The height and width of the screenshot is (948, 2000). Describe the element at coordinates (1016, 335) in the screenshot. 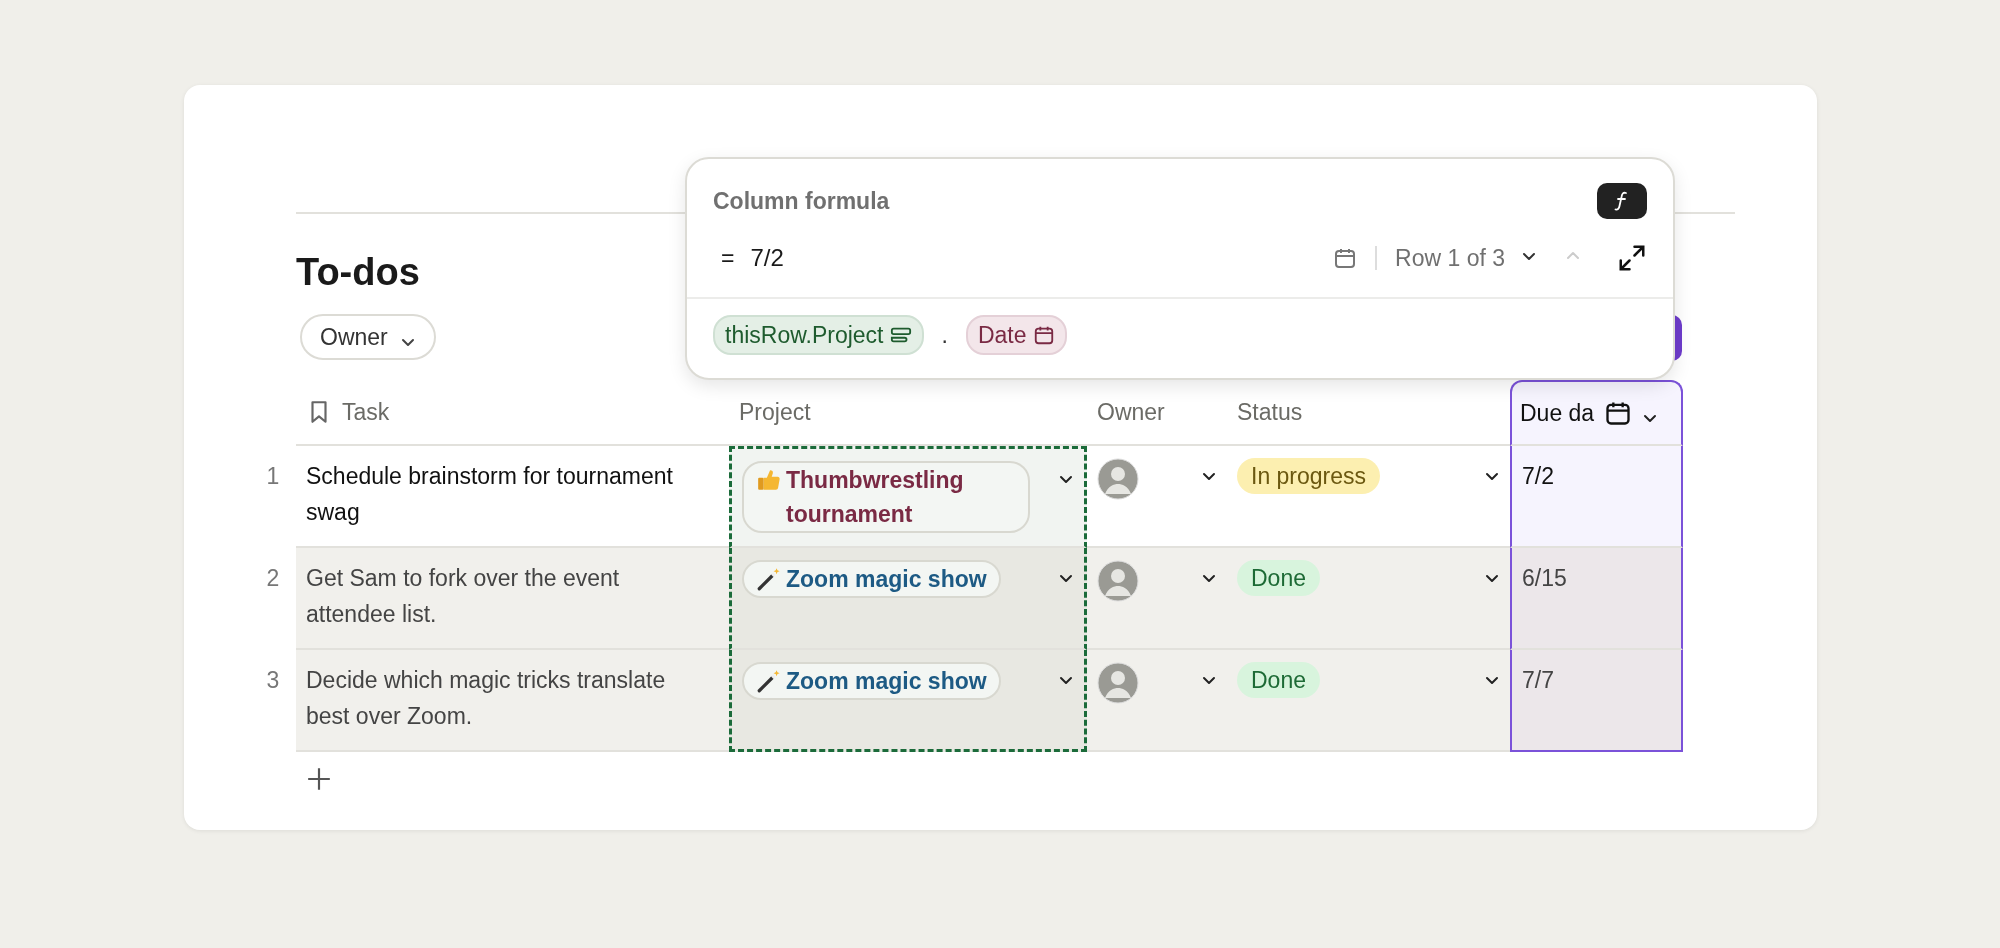

I see `formula-token: Date` at that location.